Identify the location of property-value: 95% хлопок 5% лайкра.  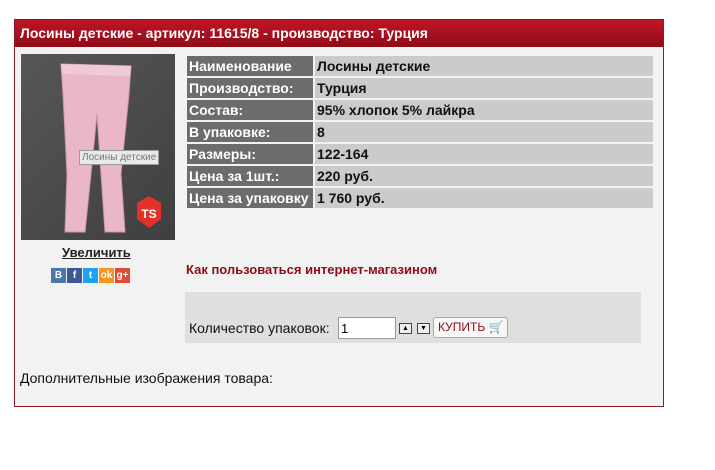
(484, 110).